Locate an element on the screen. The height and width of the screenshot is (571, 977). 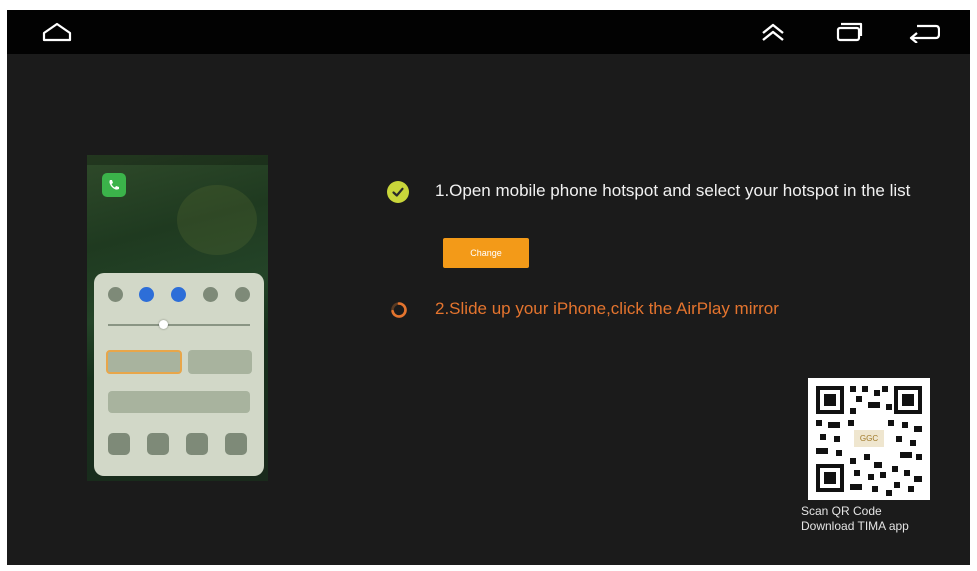
expand-button is located at coordinates (773, 32).